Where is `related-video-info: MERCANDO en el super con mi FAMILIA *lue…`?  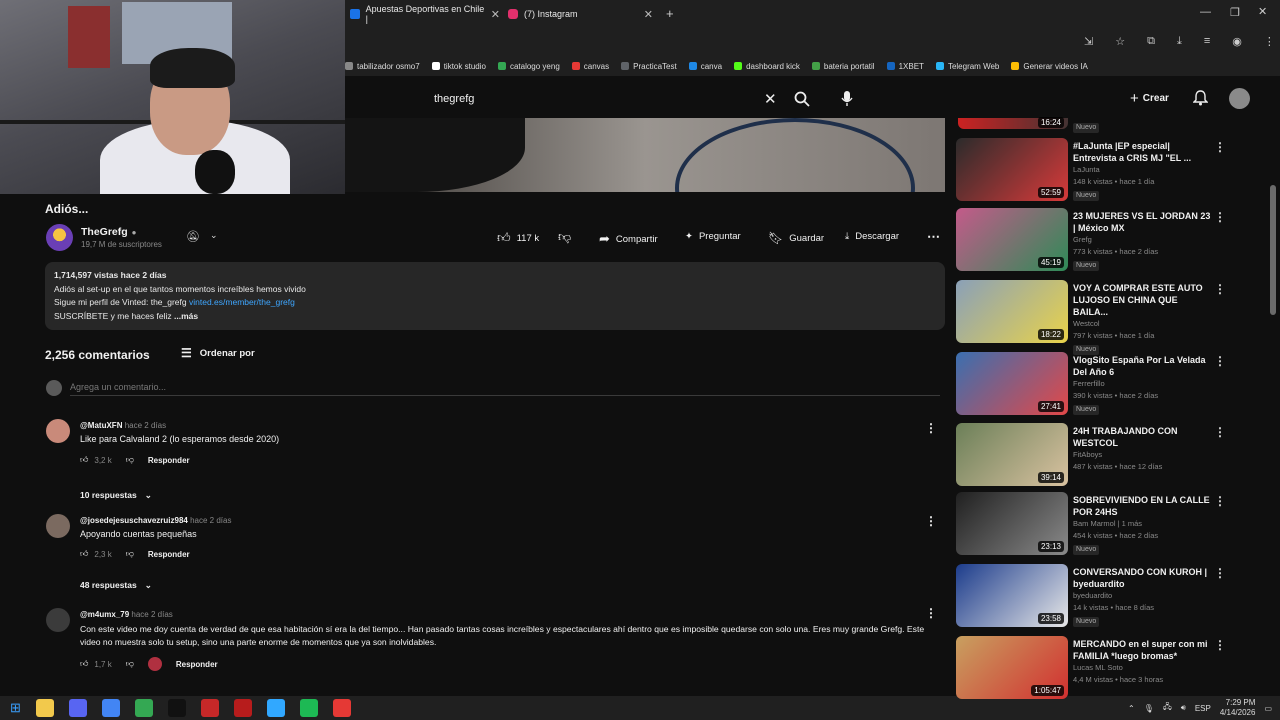
related-video-info: MERCANDO en el super con mi FAMILIA *lue… is located at coordinates (1143, 662).